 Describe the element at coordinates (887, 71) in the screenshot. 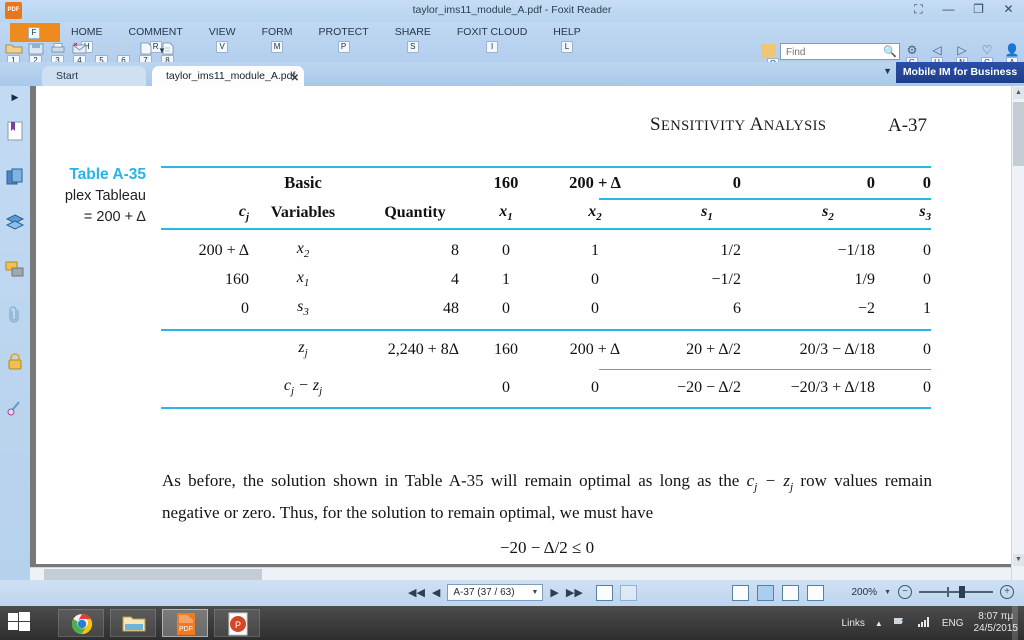

I see `im-banner-caret-icon: ▼` at that location.